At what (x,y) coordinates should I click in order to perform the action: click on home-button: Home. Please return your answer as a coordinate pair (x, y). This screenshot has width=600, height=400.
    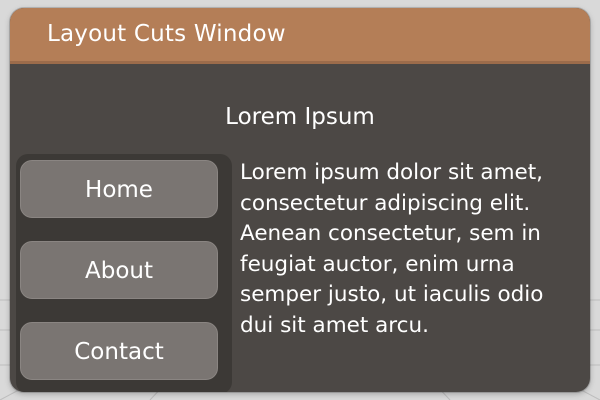
    Looking at the image, I should click on (119, 189).